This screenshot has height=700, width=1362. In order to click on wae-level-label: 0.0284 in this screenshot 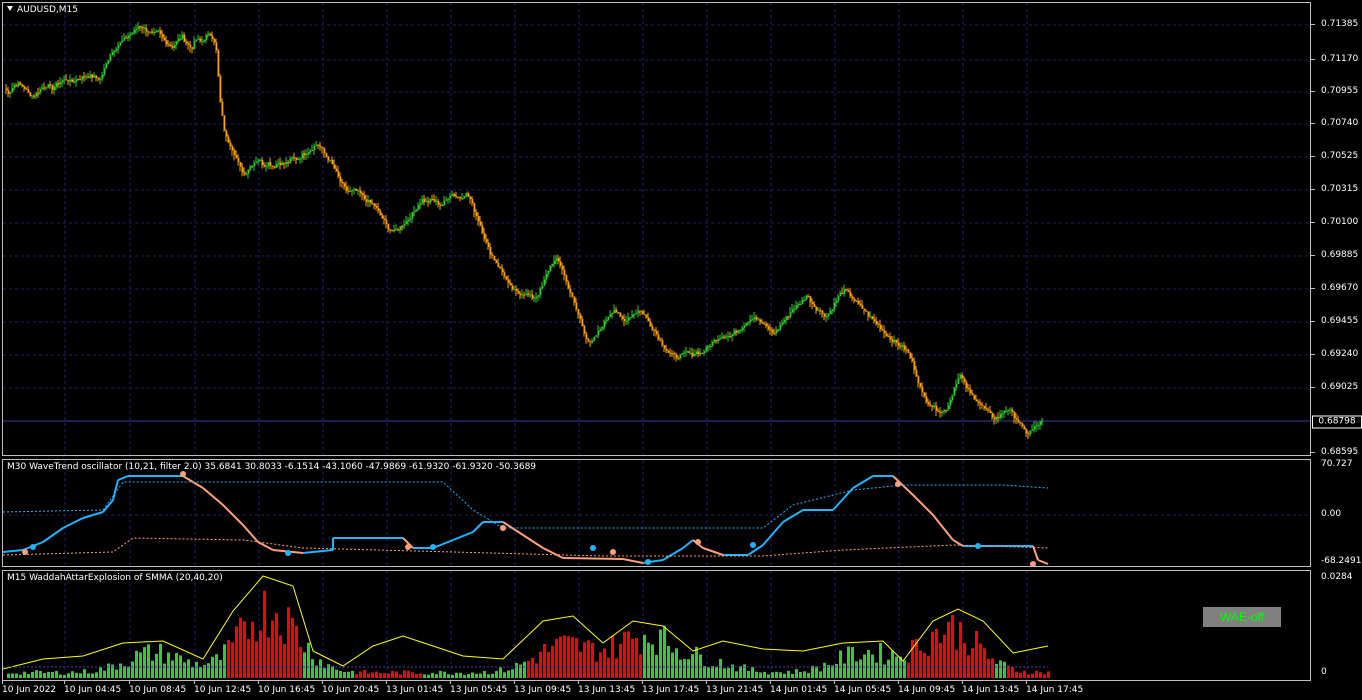, I will do `click(1337, 577)`.